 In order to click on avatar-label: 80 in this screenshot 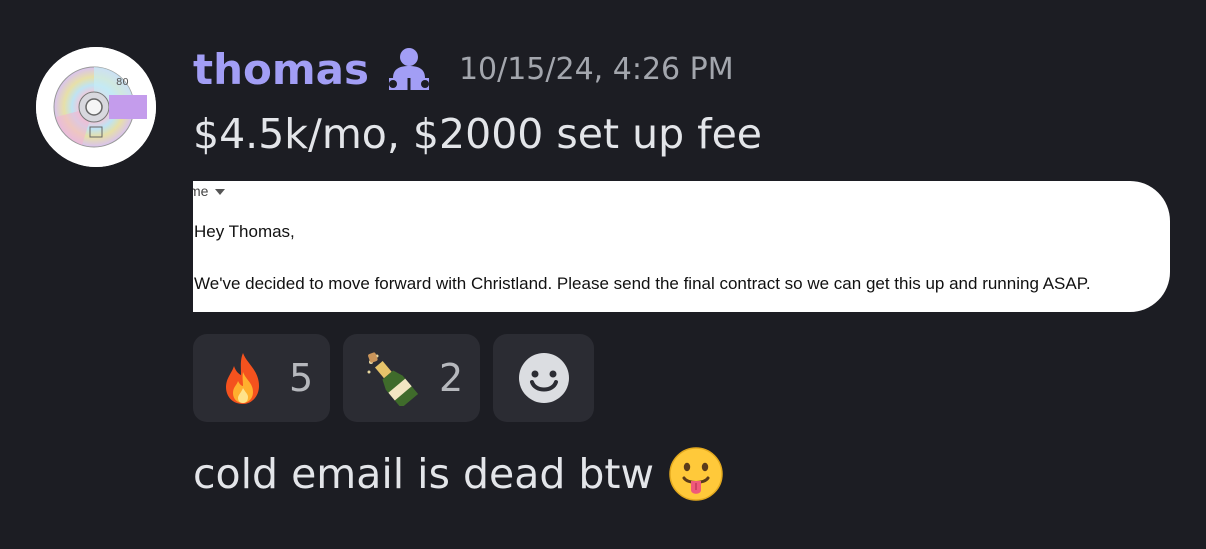, I will do `click(122, 82)`.